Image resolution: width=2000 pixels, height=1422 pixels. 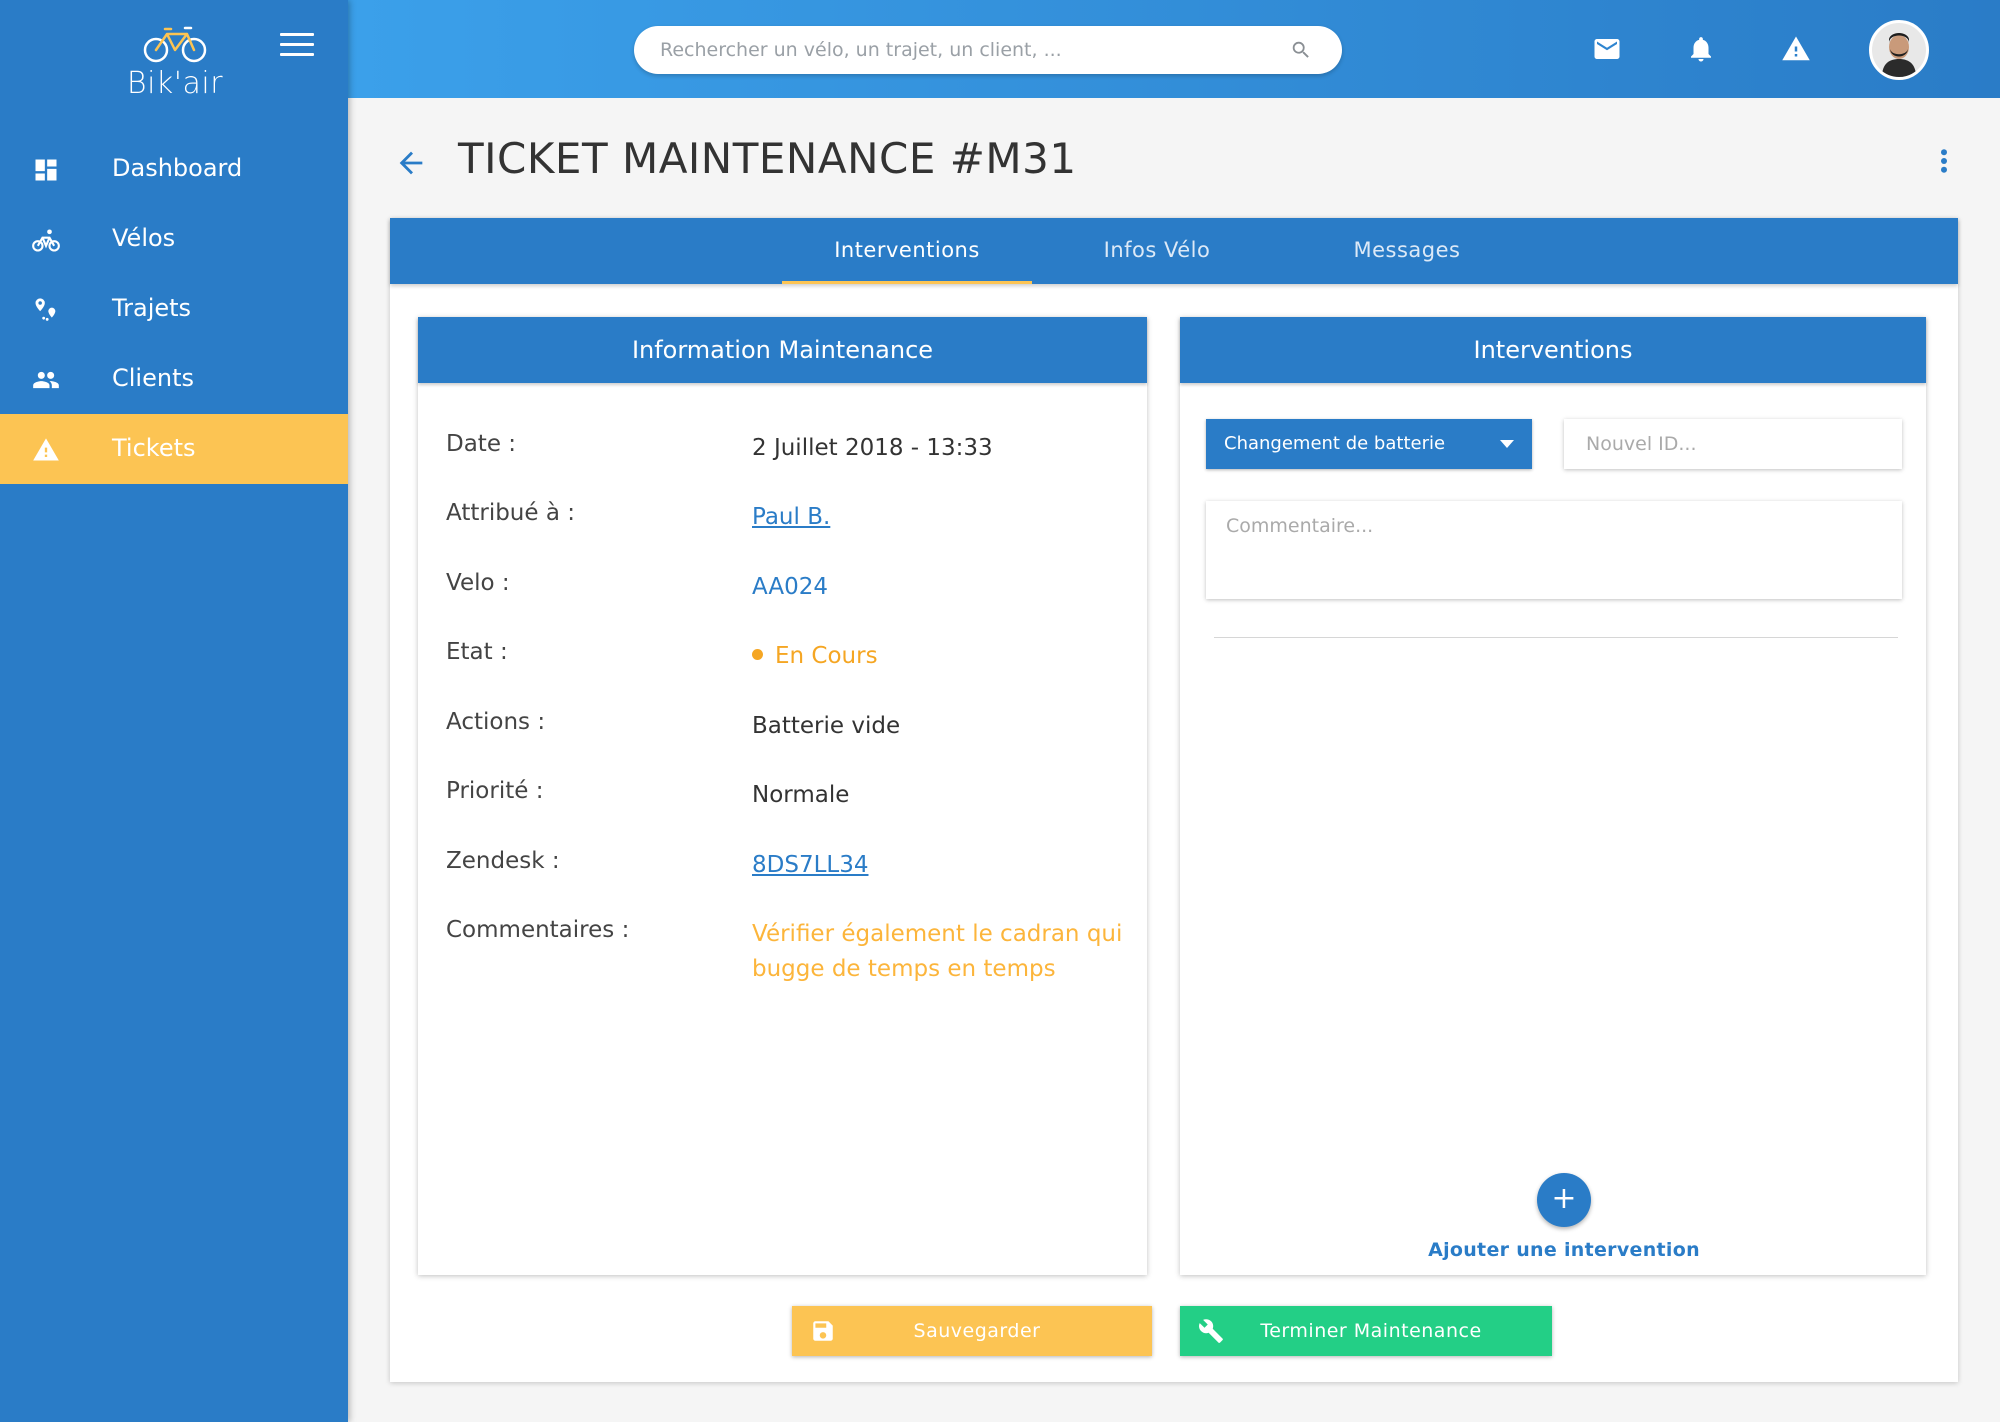 I want to click on mail-icon, so click(x=1607, y=49).